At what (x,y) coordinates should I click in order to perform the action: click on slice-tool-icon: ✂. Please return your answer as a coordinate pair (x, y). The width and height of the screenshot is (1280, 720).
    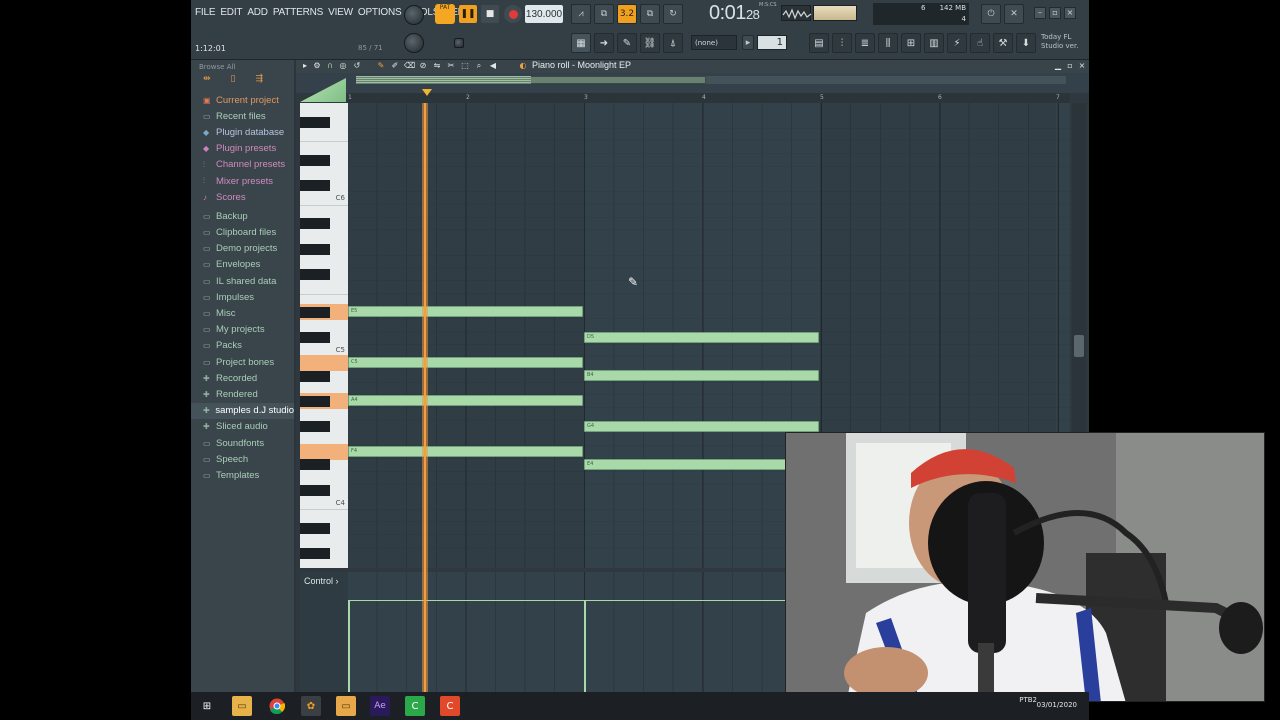
    Looking at the image, I should click on (451, 66).